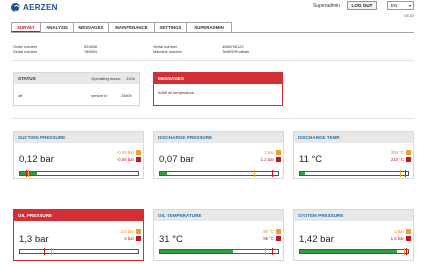 The image size is (425, 265). Describe the element at coordinates (267, 159) in the screenshot. I see `alarm-limit: 1.2 bar` at that location.